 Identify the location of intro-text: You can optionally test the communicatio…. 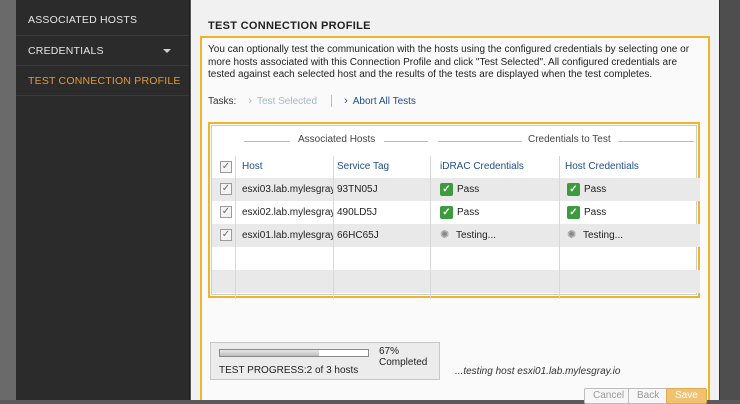
(449, 62).